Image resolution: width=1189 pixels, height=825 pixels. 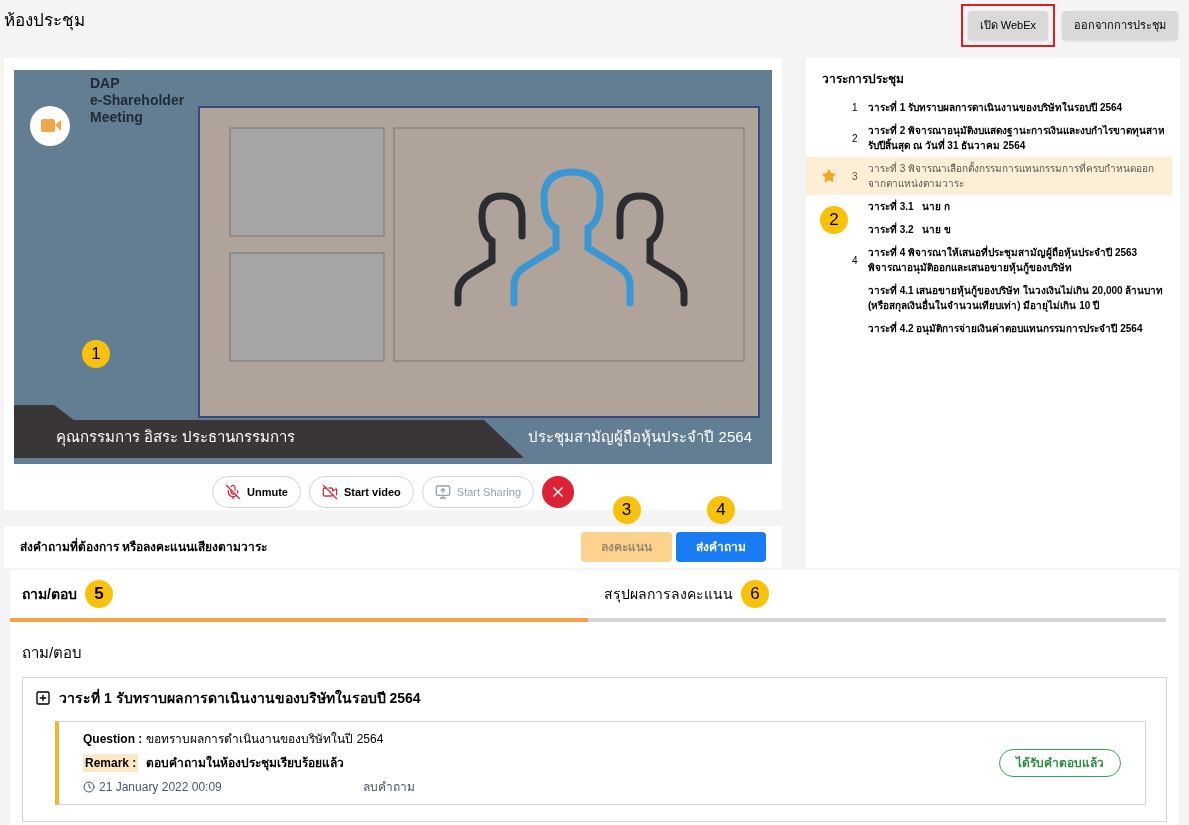 What do you see at coordinates (834, 220) in the screenshot?
I see `callout-marker: 2` at bounding box center [834, 220].